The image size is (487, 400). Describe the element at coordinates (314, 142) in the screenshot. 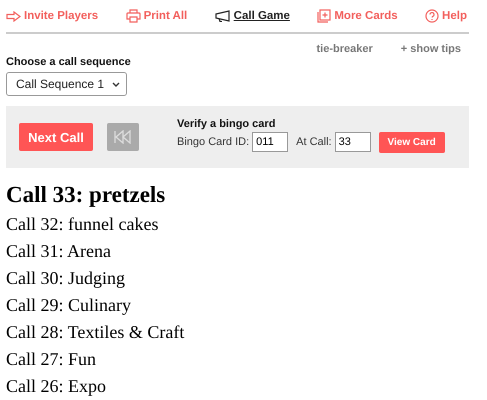

I see `at-call-label: At Call:` at that location.